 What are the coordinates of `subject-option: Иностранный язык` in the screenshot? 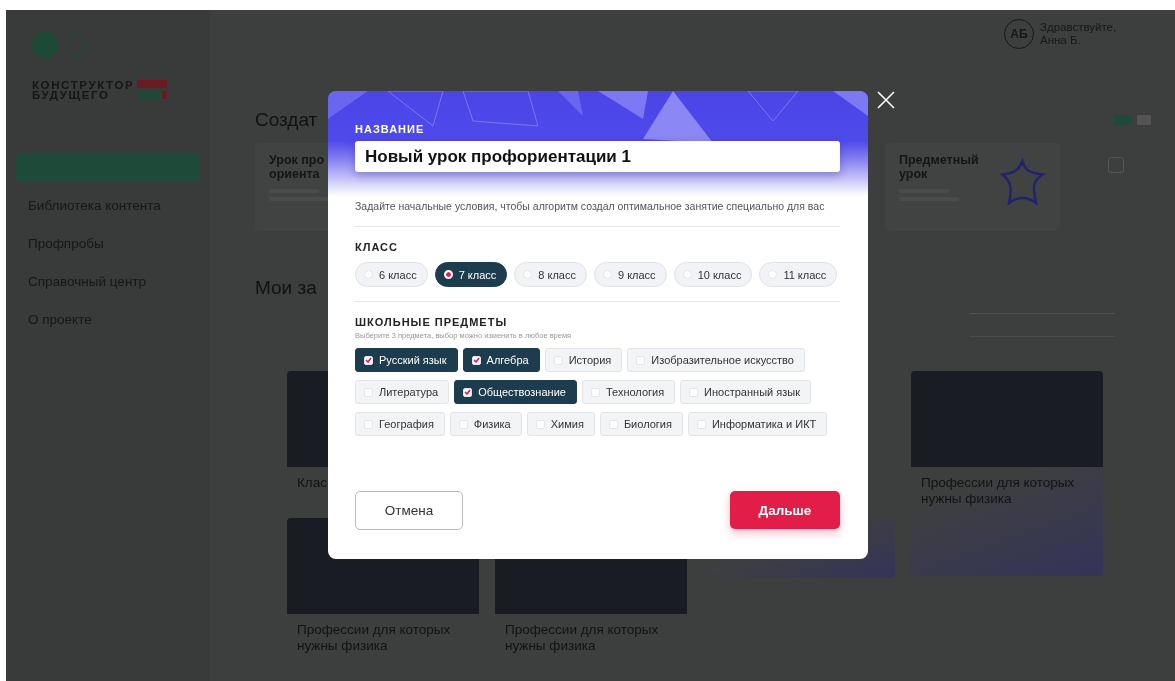 It's located at (745, 392).